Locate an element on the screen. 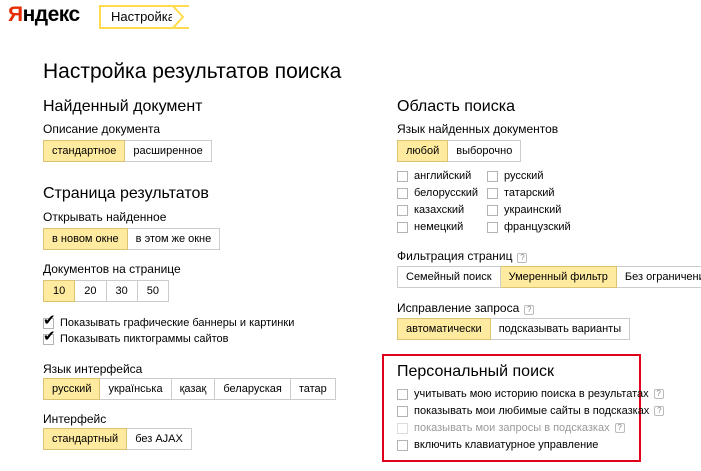 The width and height of the screenshot is (701, 471). lang-label: русский is located at coordinates (524, 176).